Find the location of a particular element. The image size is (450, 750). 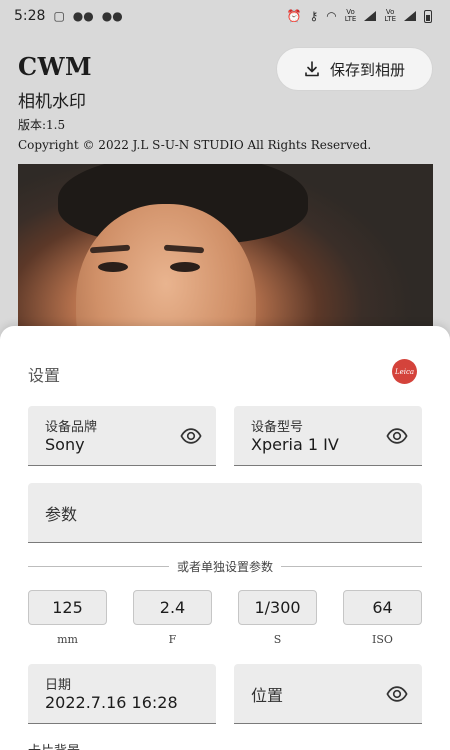

device-model-value: Xperia 1 IV is located at coordinates (295, 444).